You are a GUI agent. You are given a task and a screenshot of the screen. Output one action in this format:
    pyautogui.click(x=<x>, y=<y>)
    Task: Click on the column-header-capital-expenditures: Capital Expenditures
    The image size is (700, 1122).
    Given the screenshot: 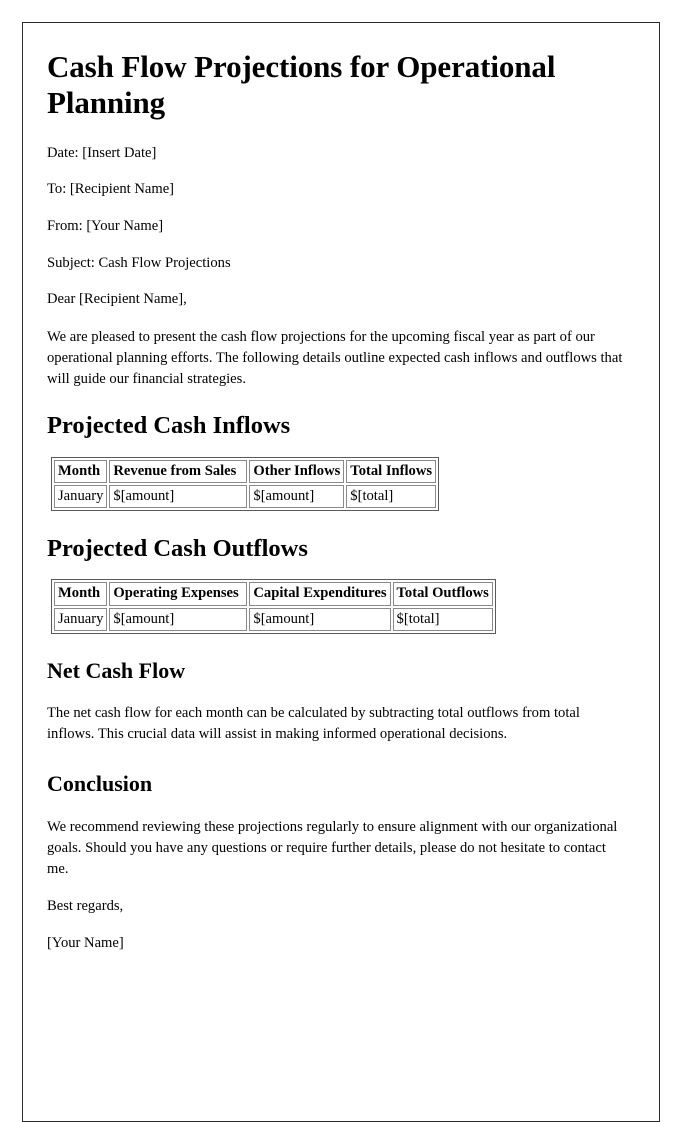 What is the action you would take?
    pyautogui.click(x=320, y=594)
    